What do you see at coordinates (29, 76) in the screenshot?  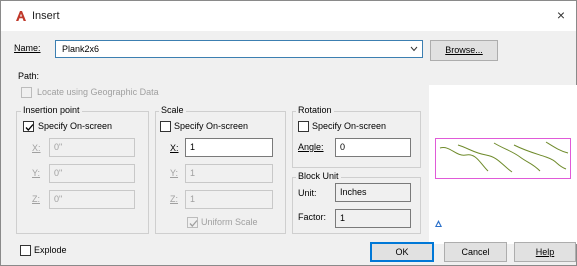 I see `path-label: Path:` at bounding box center [29, 76].